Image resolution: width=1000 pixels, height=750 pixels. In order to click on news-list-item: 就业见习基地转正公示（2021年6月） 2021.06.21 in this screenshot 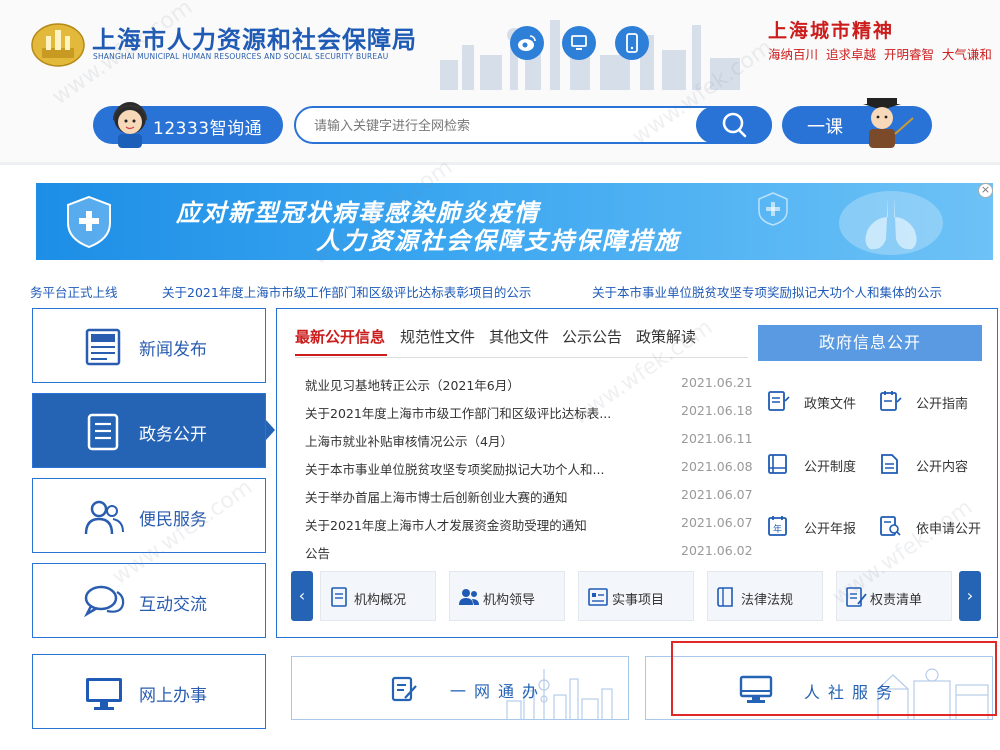, I will do `click(529, 385)`.